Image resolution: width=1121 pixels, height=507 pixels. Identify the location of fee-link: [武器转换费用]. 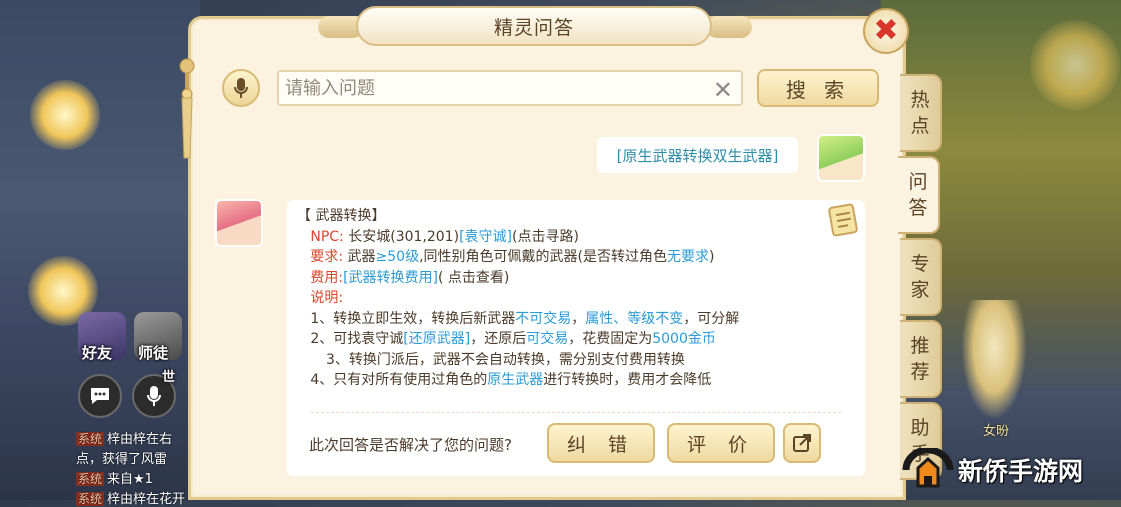
(390, 278).